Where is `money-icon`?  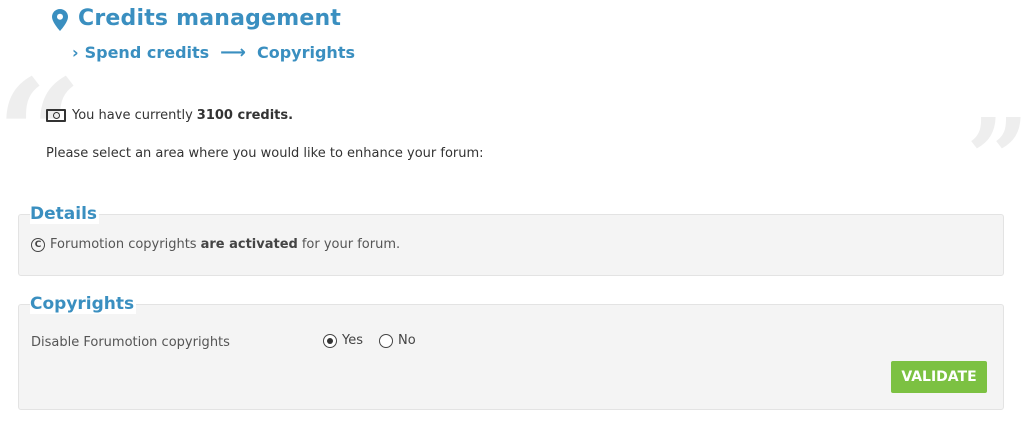
money-icon is located at coordinates (56, 115).